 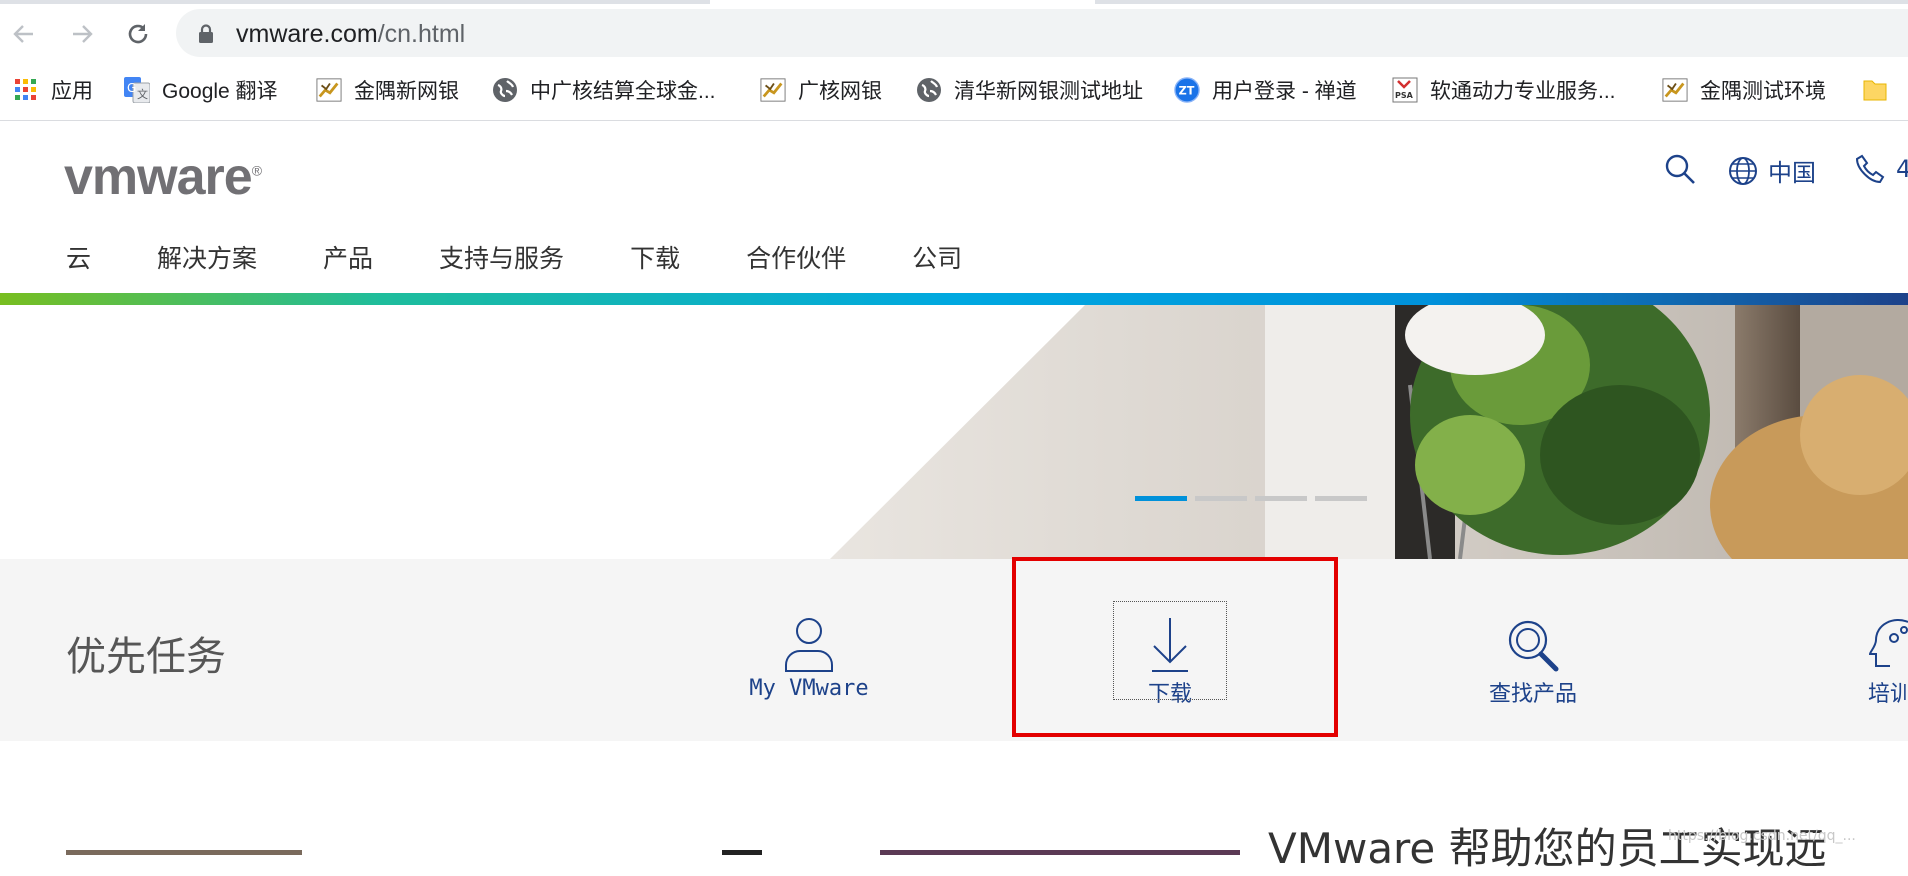 I want to click on reload-button, so click(x=138, y=34).